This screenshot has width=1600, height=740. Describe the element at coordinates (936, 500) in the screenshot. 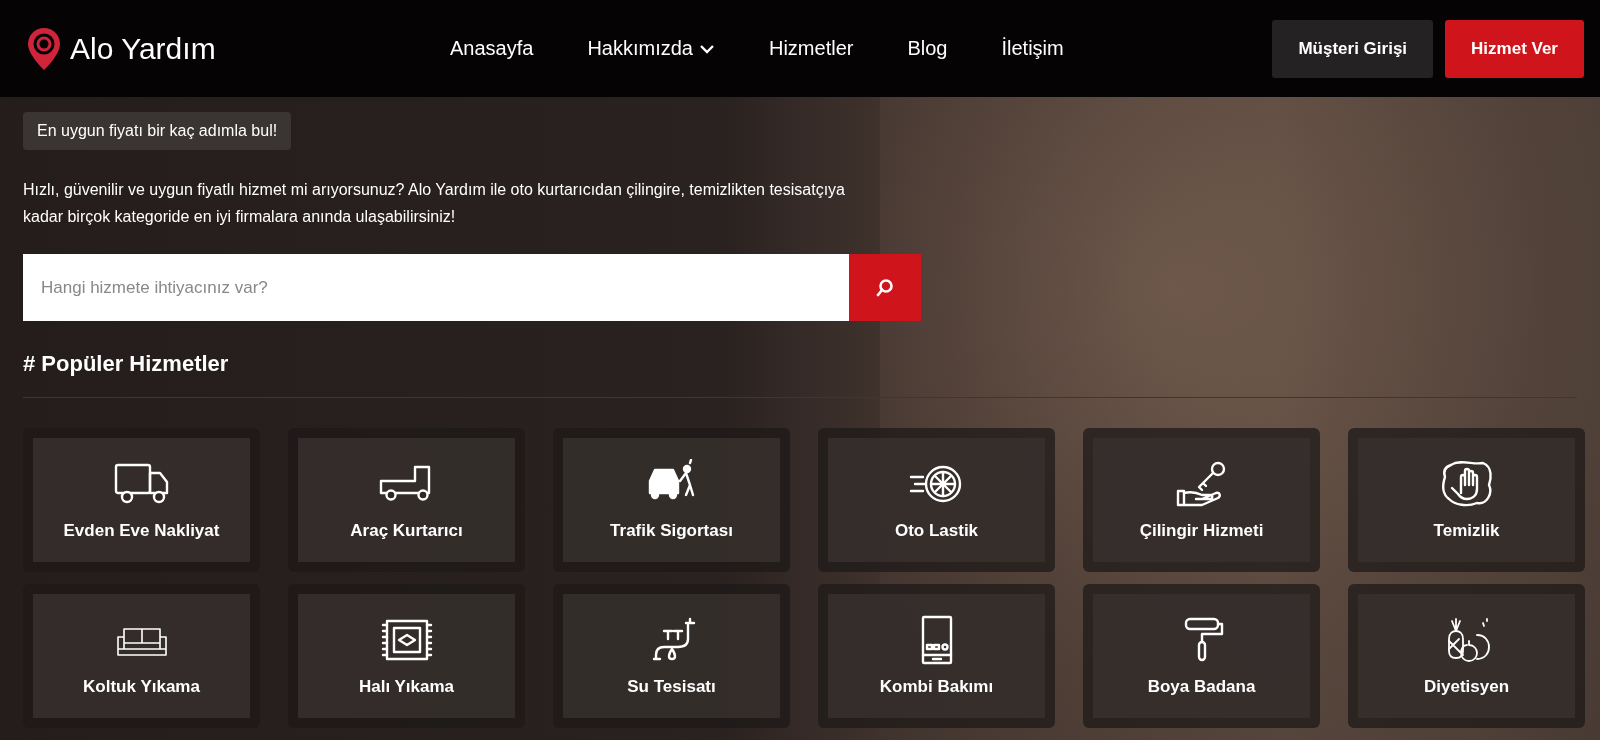

I see `service-card: Oto Lastik` at that location.